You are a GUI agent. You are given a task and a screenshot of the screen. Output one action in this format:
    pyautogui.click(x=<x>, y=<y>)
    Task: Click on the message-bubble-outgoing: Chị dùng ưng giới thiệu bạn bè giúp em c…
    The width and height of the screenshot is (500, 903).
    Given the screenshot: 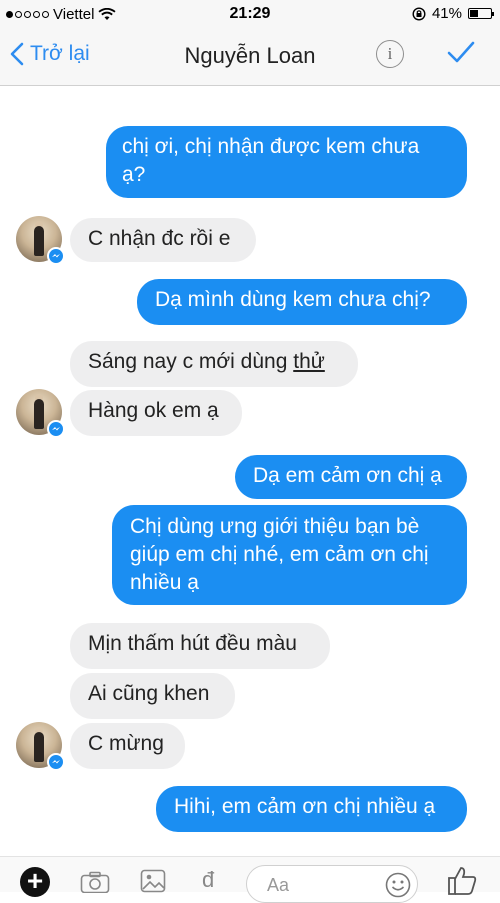 What is the action you would take?
    pyautogui.click(x=289, y=555)
    